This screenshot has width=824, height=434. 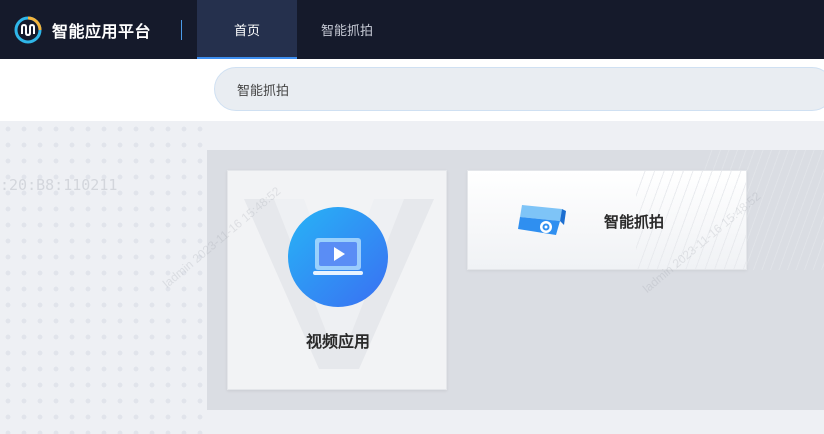 What do you see at coordinates (182, 29) in the screenshot?
I see `brand-divider` at bounding box center [182, 29].